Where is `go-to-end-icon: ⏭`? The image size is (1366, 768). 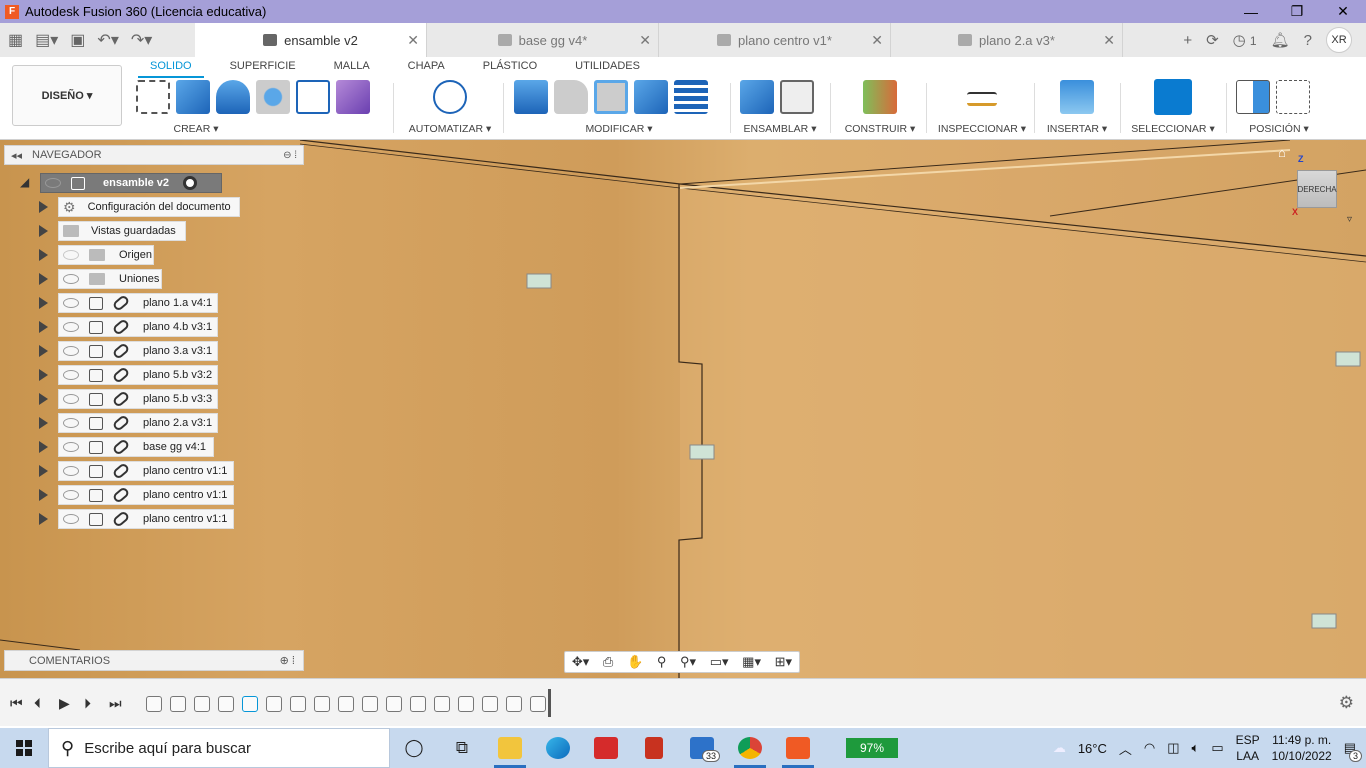
go-to-end-icon: ⏭ is located at coordinates (115, 703).